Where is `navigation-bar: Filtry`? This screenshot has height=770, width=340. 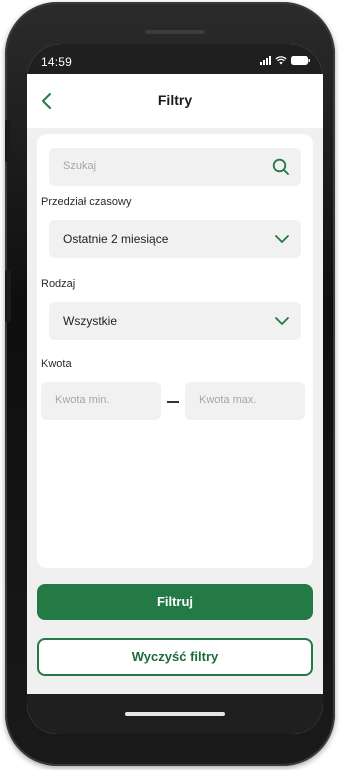 navigation-bar: Filtry is located at coordinates (175, 101).